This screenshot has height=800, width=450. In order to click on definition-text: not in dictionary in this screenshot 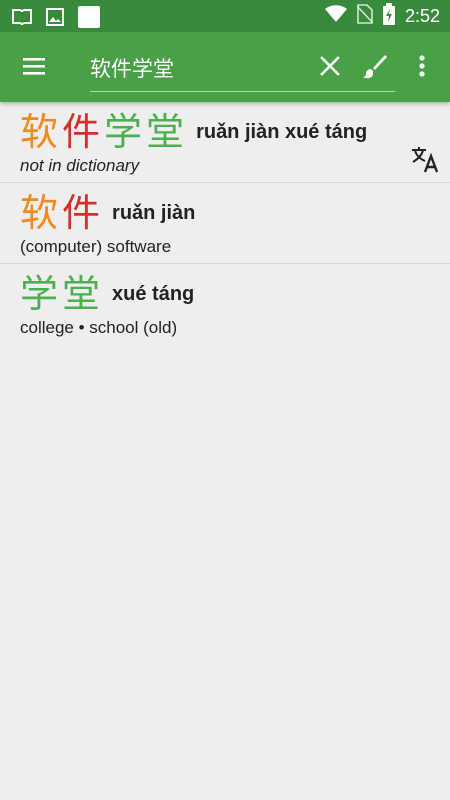, I will do `click(80, 165)`.